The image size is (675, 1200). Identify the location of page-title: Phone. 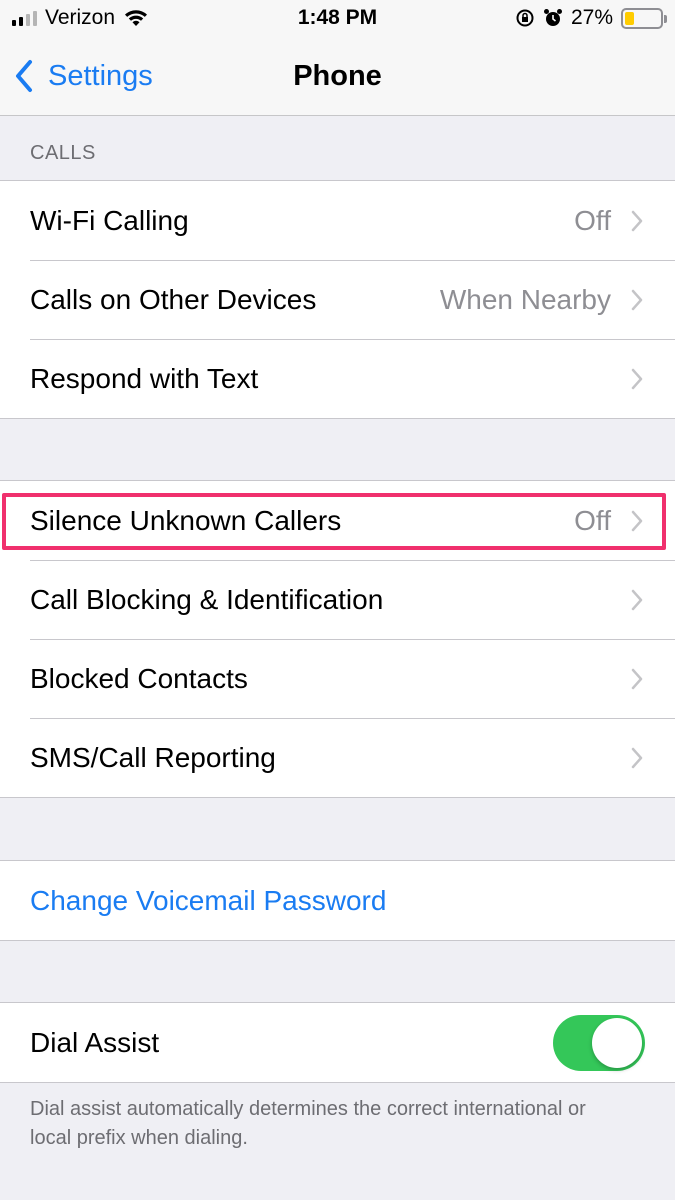
(337, 76).